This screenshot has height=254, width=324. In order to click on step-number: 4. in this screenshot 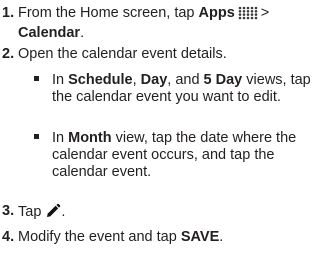, I will do `click(8, 237)`.